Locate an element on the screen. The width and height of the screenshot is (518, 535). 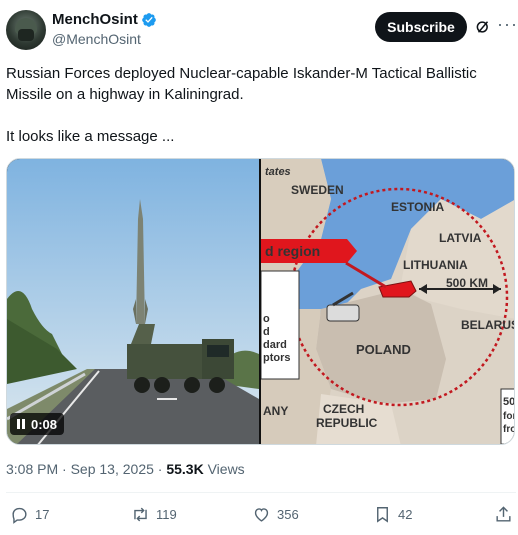
repost-count: 119 is located at coordinates (166, 514).